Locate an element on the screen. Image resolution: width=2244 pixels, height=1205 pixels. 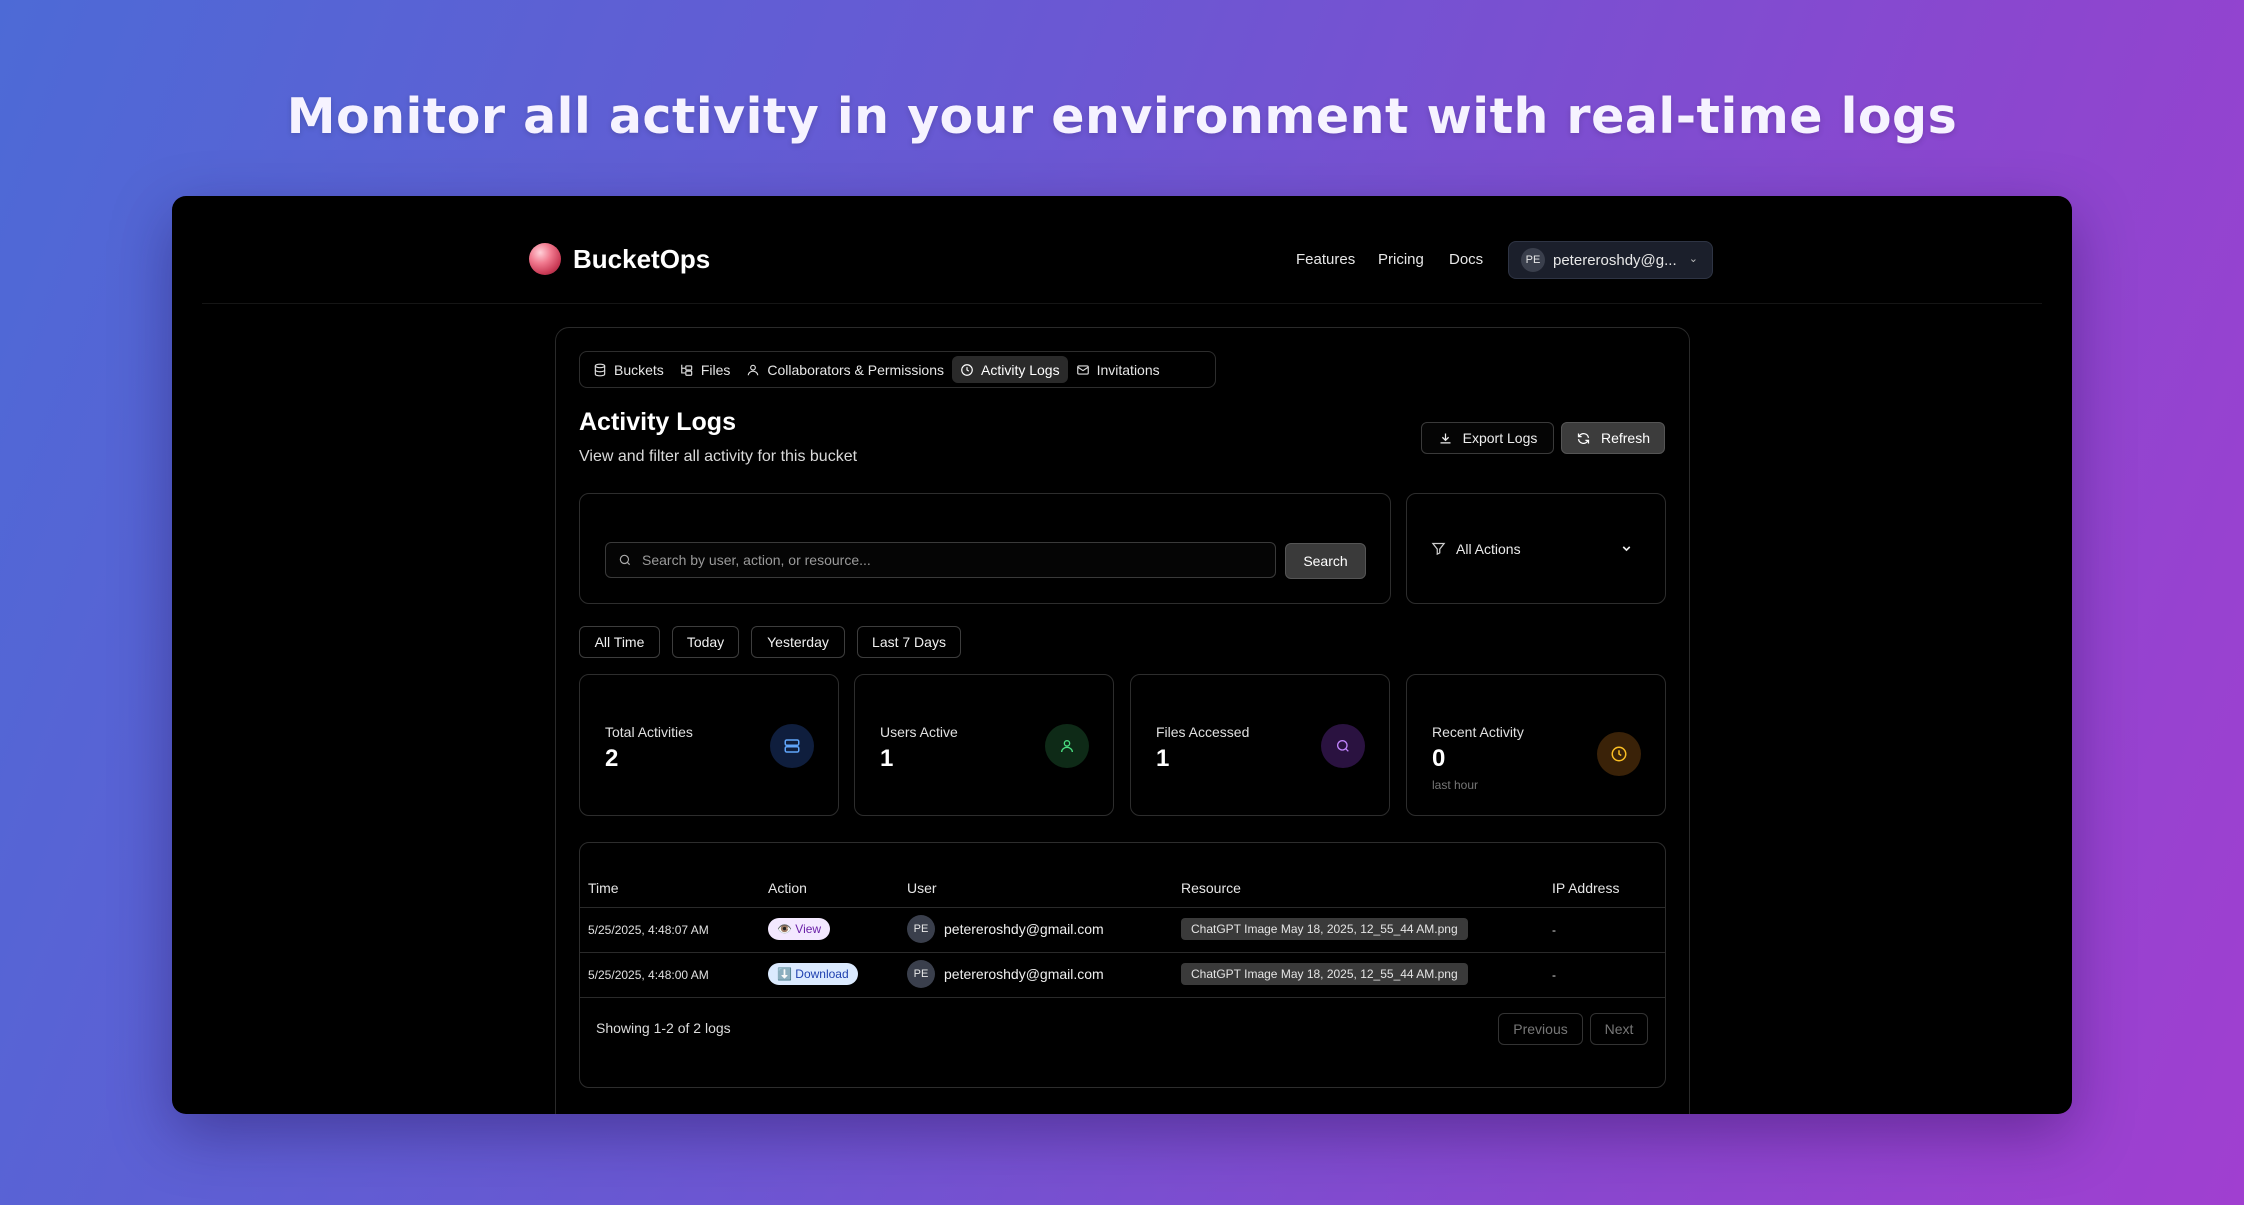
refresh-label: Refresh is located at coordinates (1625, 438).